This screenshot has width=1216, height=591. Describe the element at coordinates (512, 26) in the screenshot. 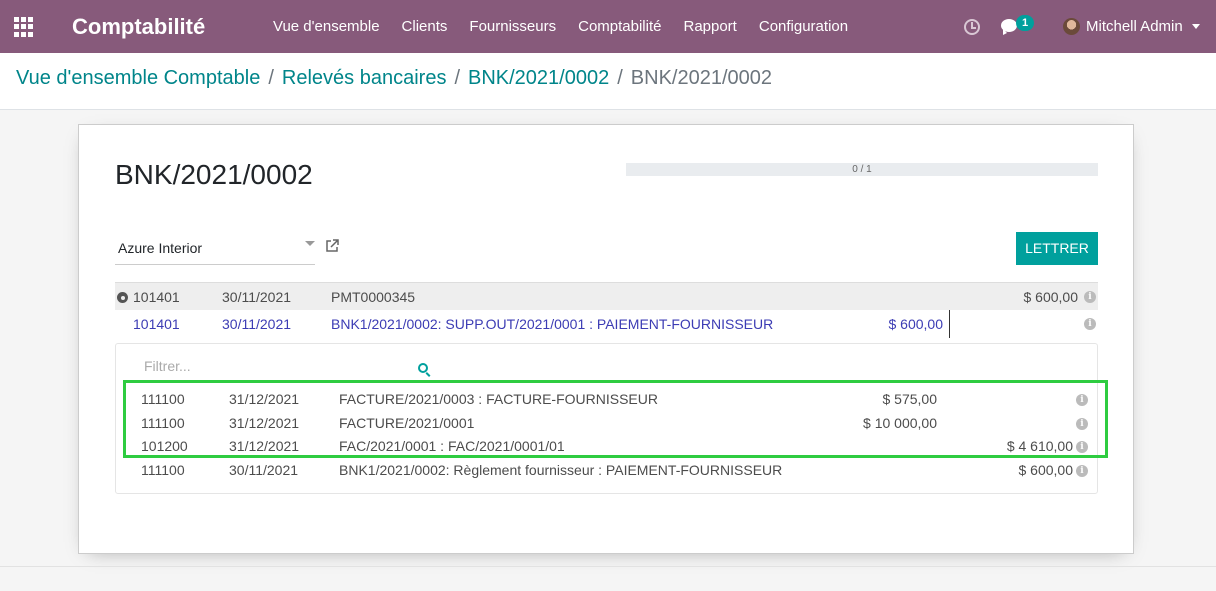

I see `menu-item-vendors: Fournisseurs` at that location.